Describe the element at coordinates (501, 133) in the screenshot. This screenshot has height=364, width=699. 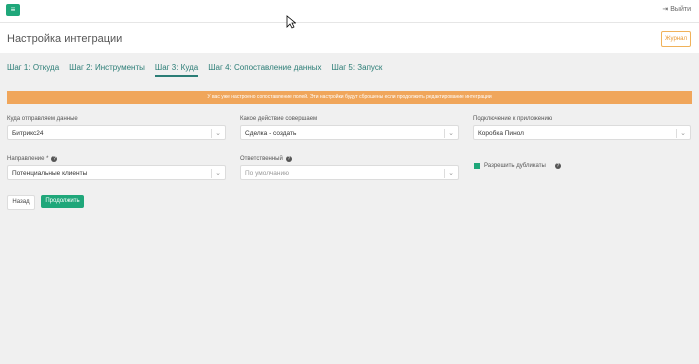
I see `connection-value: Коробка Пинол` at that location.